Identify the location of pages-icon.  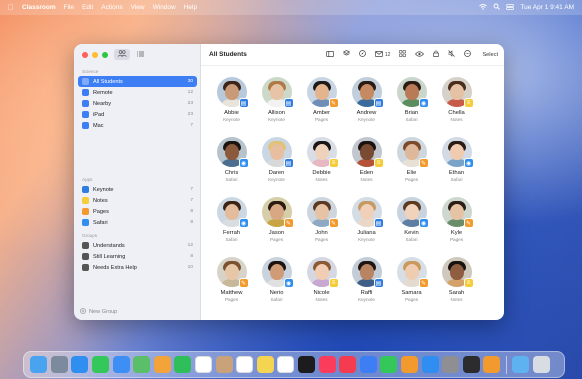
(409, 364).